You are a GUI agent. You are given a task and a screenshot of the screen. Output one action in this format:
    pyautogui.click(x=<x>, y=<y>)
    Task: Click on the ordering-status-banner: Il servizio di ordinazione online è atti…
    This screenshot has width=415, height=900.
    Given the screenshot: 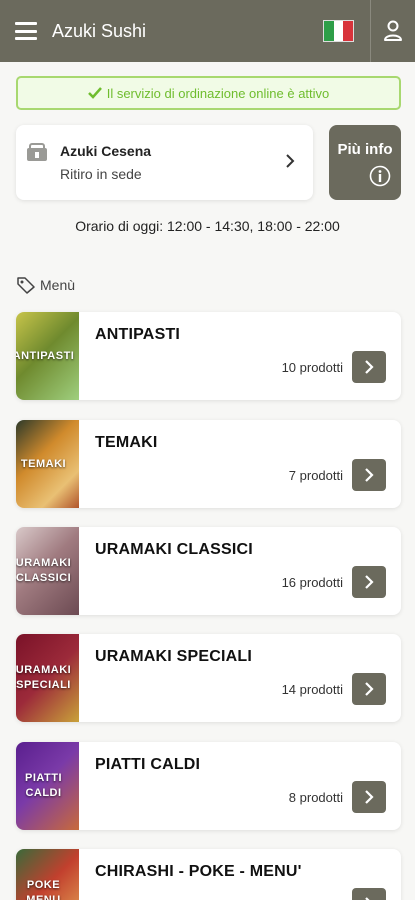 What is the action you would take?
    pyautogui.click(x=208, y=93)
    